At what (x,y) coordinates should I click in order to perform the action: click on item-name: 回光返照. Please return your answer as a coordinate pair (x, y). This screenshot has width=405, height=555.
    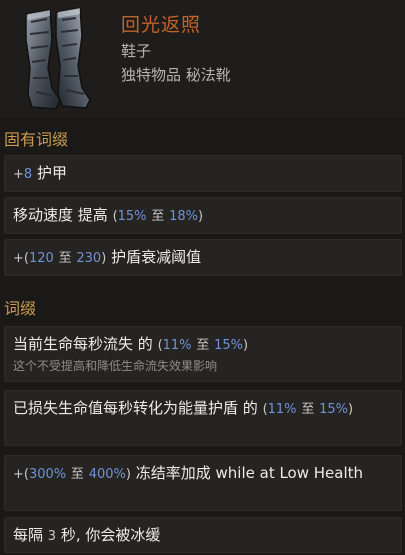
    Looking at the image, I should click on (161, 25).